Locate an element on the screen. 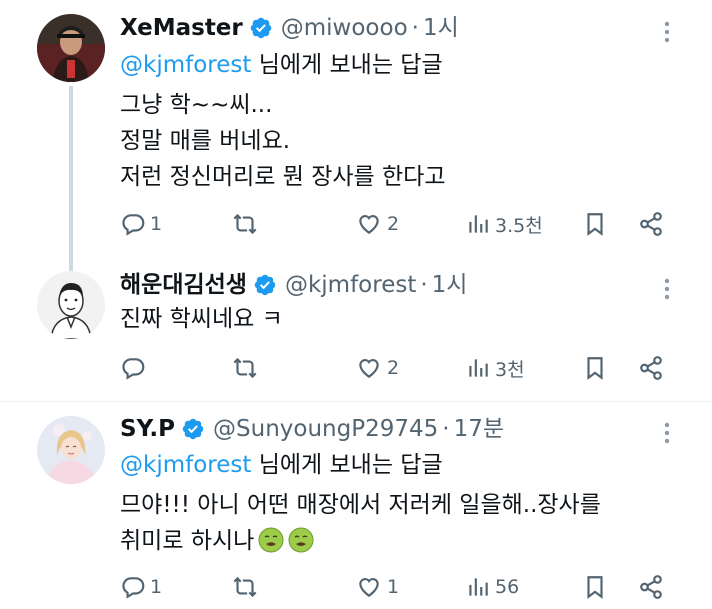 The width and height of the screenshot is (712, 609). display-name: SY.P is located at coordinates (147, 429).